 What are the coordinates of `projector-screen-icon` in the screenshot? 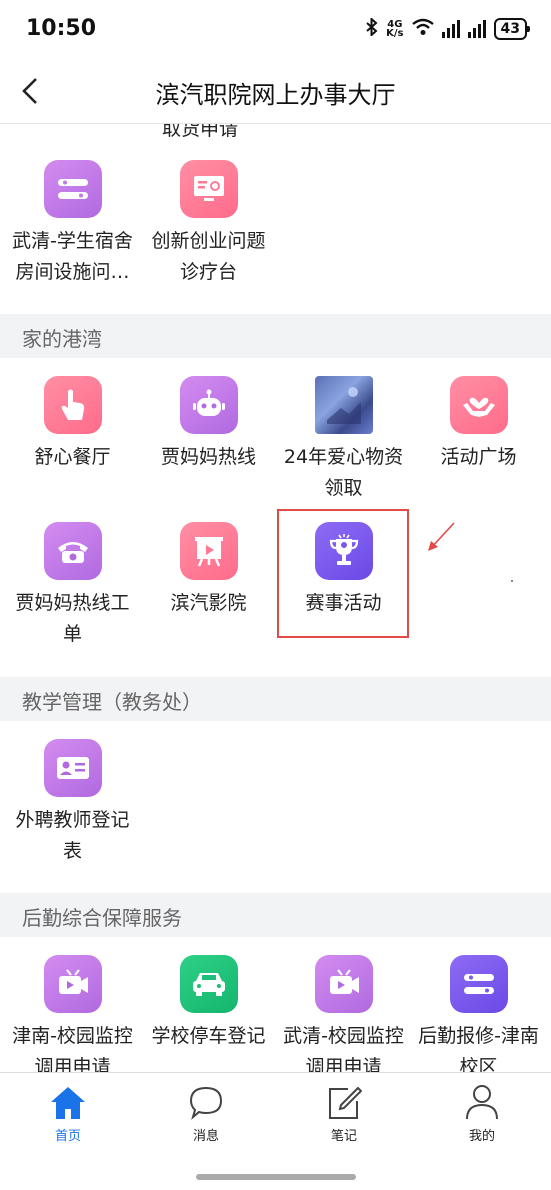 It's located at (208, 551).